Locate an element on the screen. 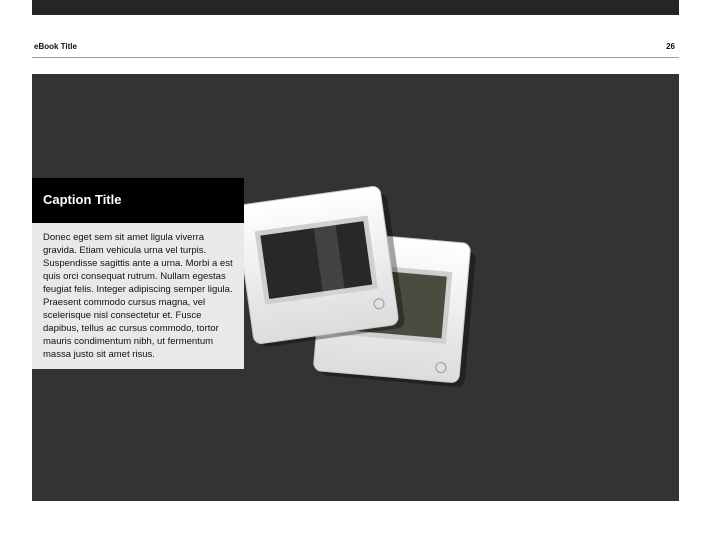 The height and width of the screenshot is (533, 711). caption-header: Caption Title is located at coordinates (138, 200).